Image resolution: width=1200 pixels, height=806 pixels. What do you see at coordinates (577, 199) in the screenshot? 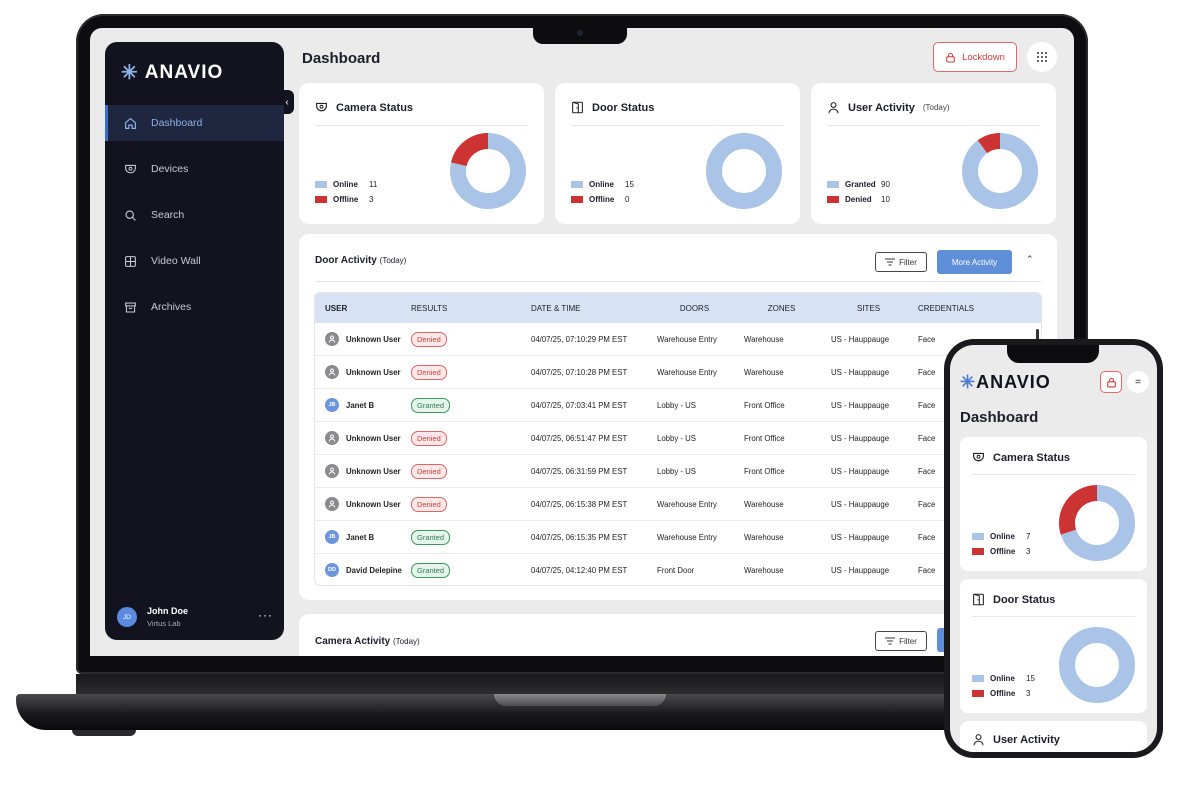
I see `offline-swatch` at bounding box center [577, 199].